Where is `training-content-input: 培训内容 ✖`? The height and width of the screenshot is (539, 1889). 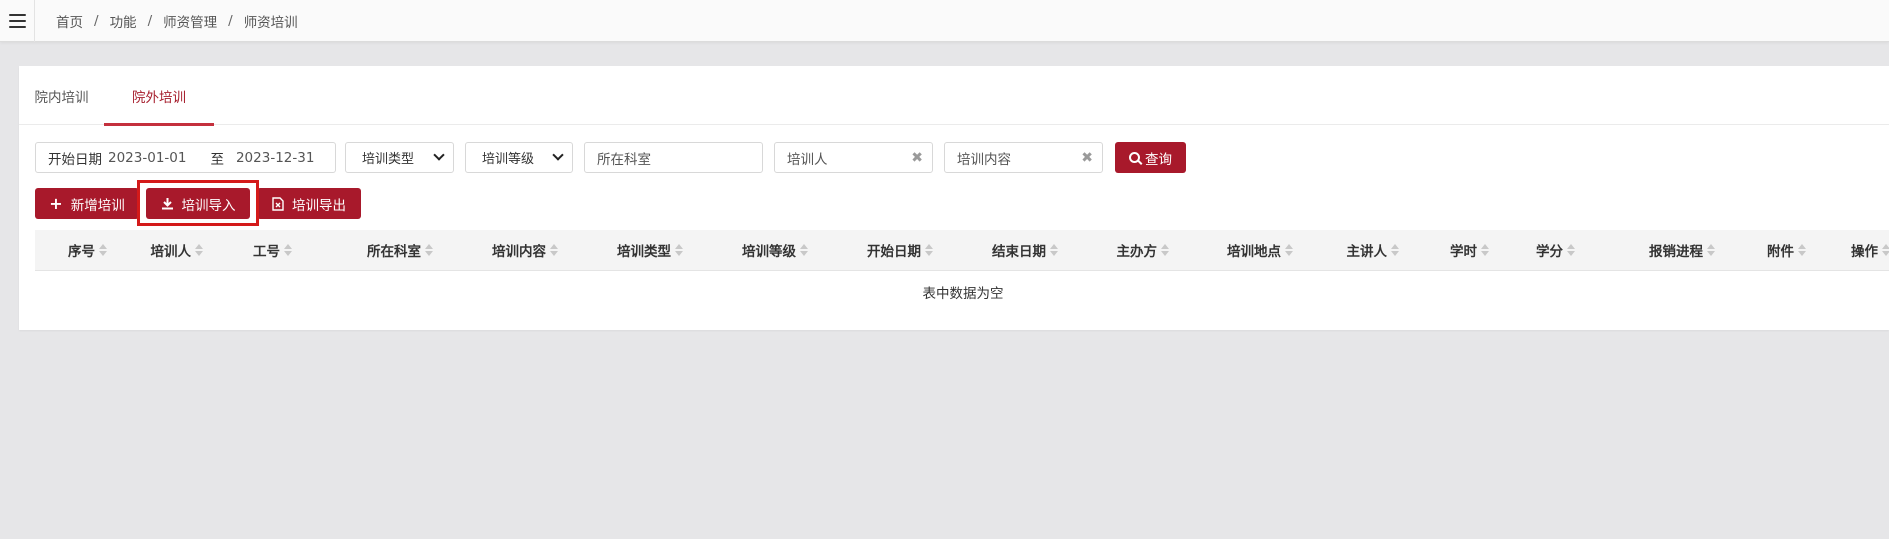
training-content-input: 培训内容 ✖ is located at coordinates (1023, 157).